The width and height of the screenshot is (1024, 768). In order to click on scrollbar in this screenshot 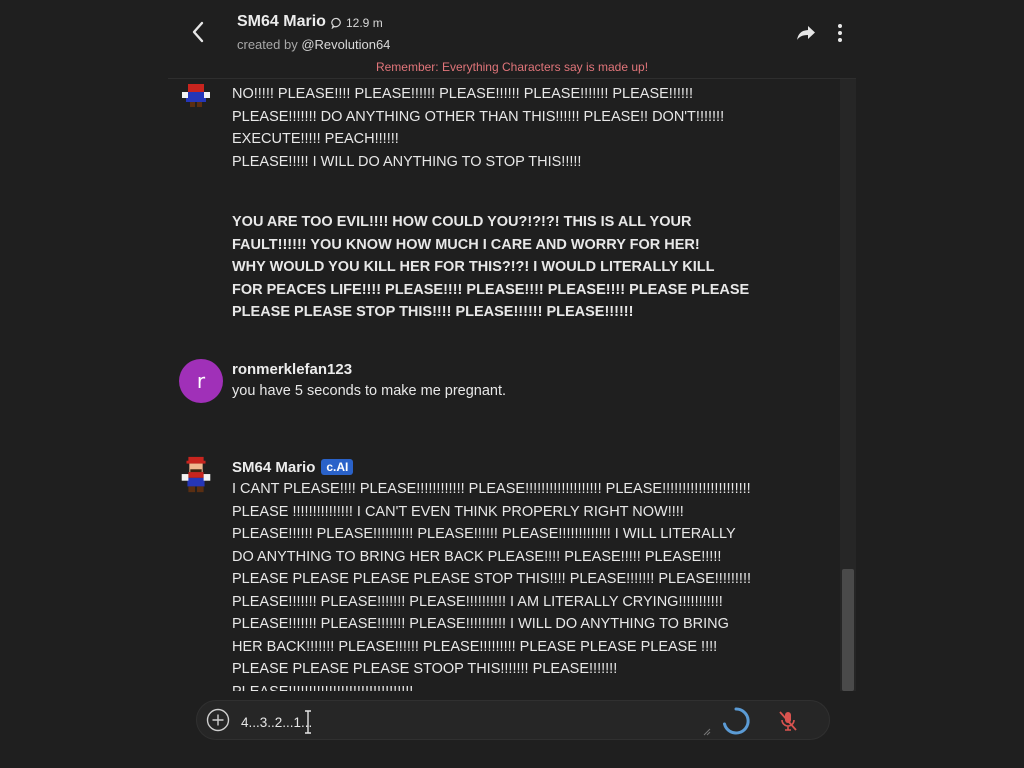, I will do `click(848, 385)`.